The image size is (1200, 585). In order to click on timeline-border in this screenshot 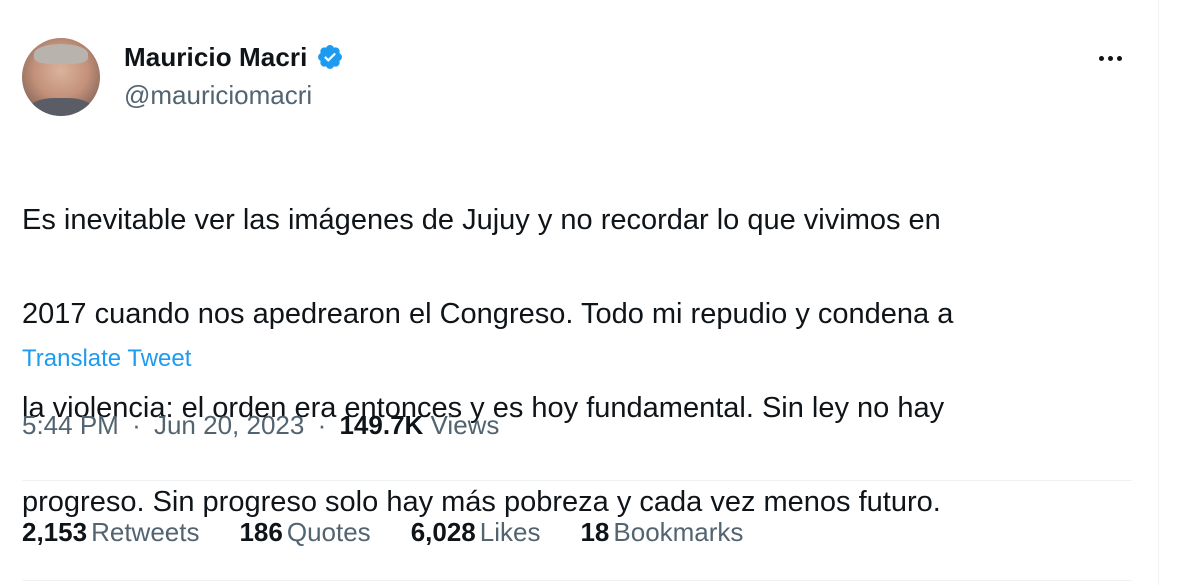, I will do `click(1158, 292)`.